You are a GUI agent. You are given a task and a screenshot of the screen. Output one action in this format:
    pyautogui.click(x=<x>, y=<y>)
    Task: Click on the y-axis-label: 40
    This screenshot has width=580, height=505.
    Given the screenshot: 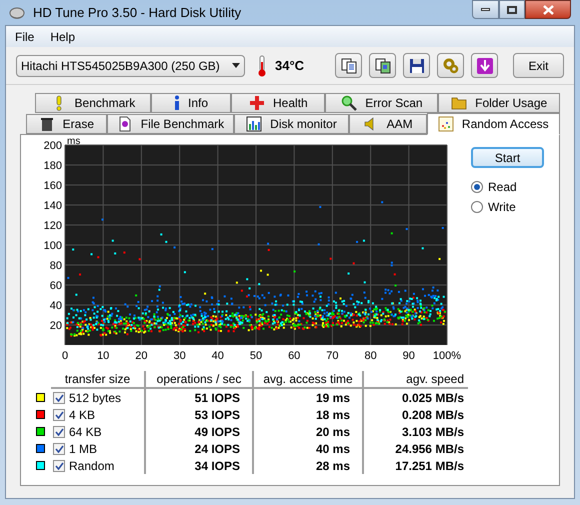 What is the action you would take?
    pyautogui.click(x=56, y=306)
    